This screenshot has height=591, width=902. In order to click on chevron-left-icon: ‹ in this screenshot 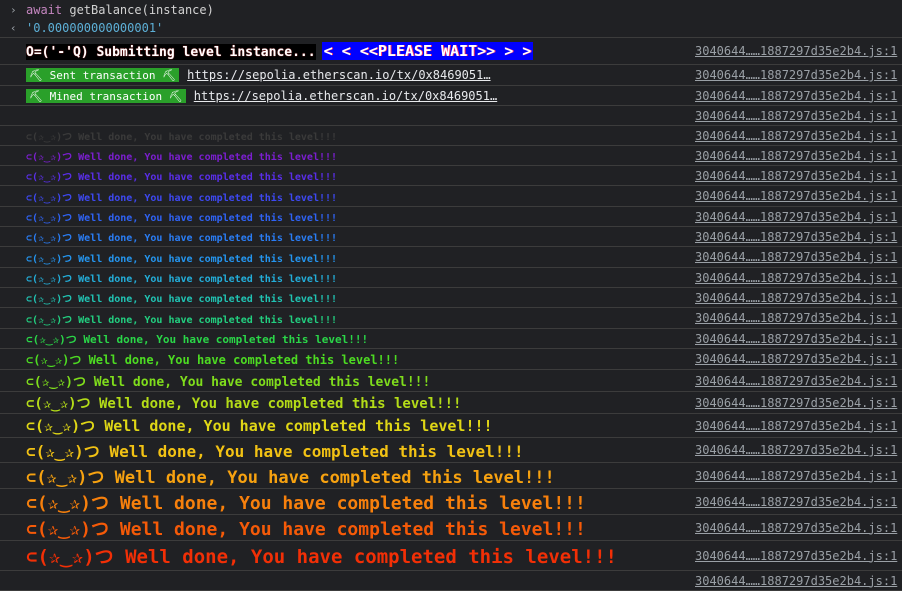, I will do `click(13, 28)`.